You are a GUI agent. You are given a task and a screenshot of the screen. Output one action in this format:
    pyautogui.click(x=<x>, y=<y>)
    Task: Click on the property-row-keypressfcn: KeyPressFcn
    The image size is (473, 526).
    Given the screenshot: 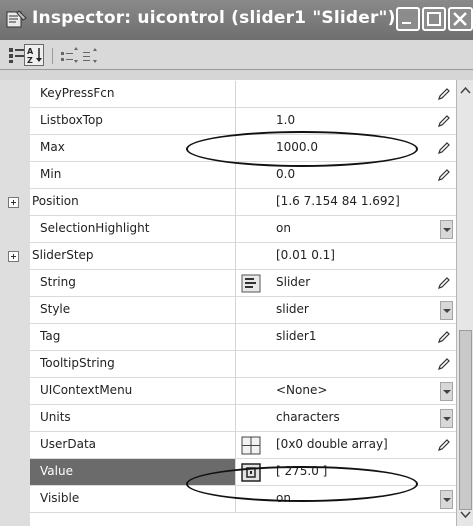 What is the action you would take?
    pyautogui.click(x=228, y=94)
    